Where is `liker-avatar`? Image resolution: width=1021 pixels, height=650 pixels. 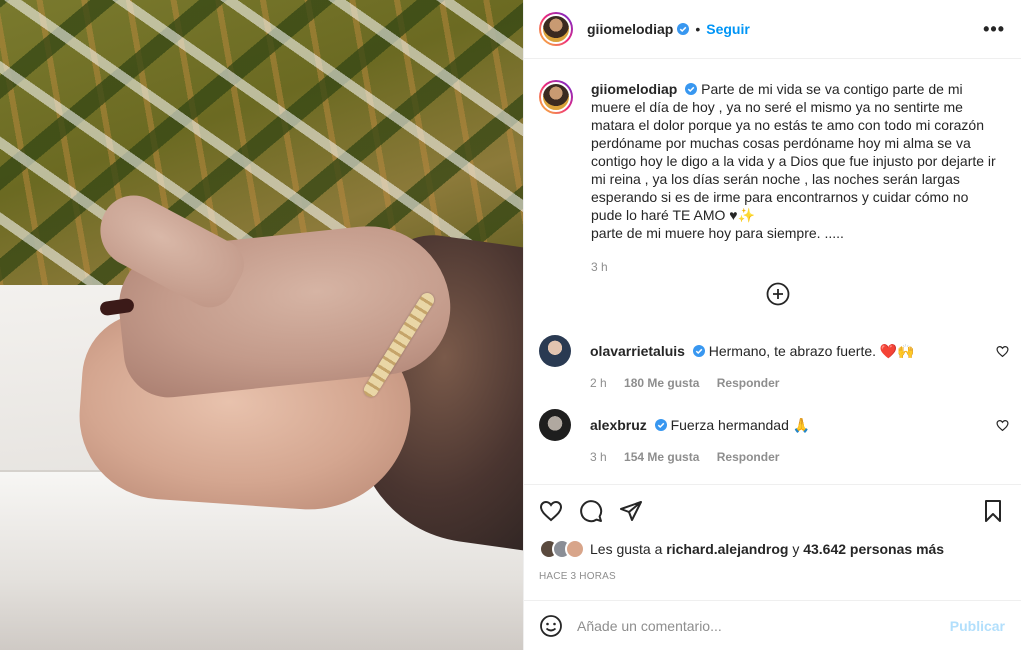
liker-avatar is located at coordinates (575, 549).